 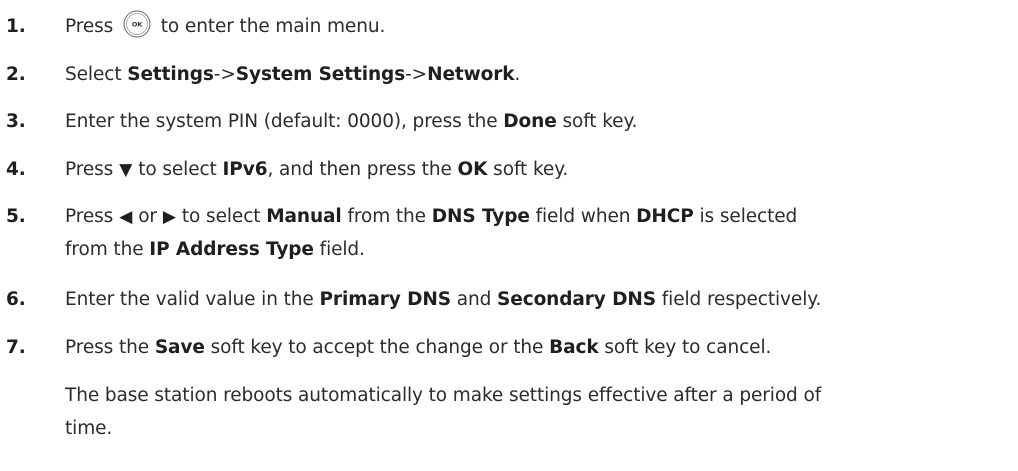 I want to click on step-text-segment: ., so click(x=517, y=74).